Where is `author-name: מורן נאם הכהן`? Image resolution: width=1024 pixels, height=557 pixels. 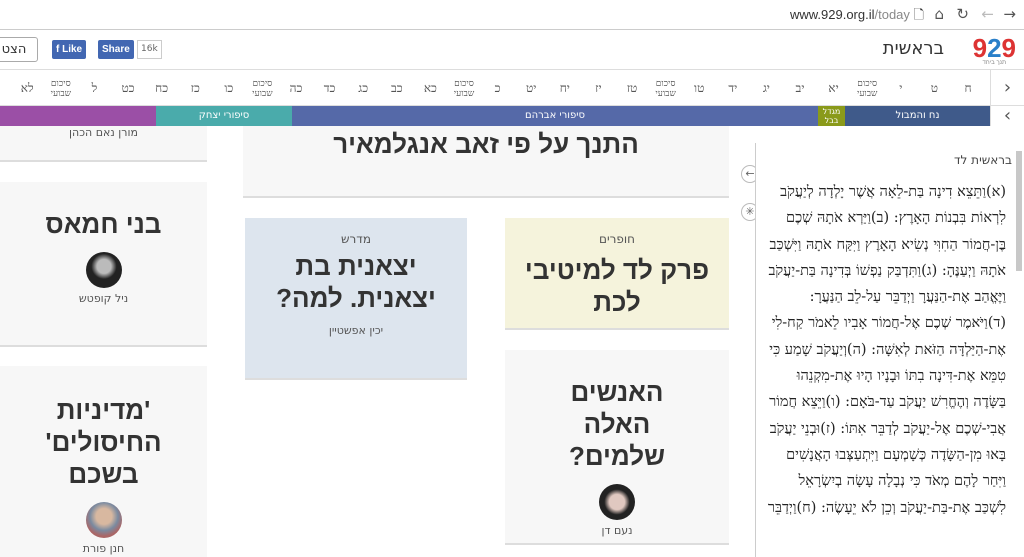 author-name: מורן נאם הכהן is located at coordinates (103, 132).